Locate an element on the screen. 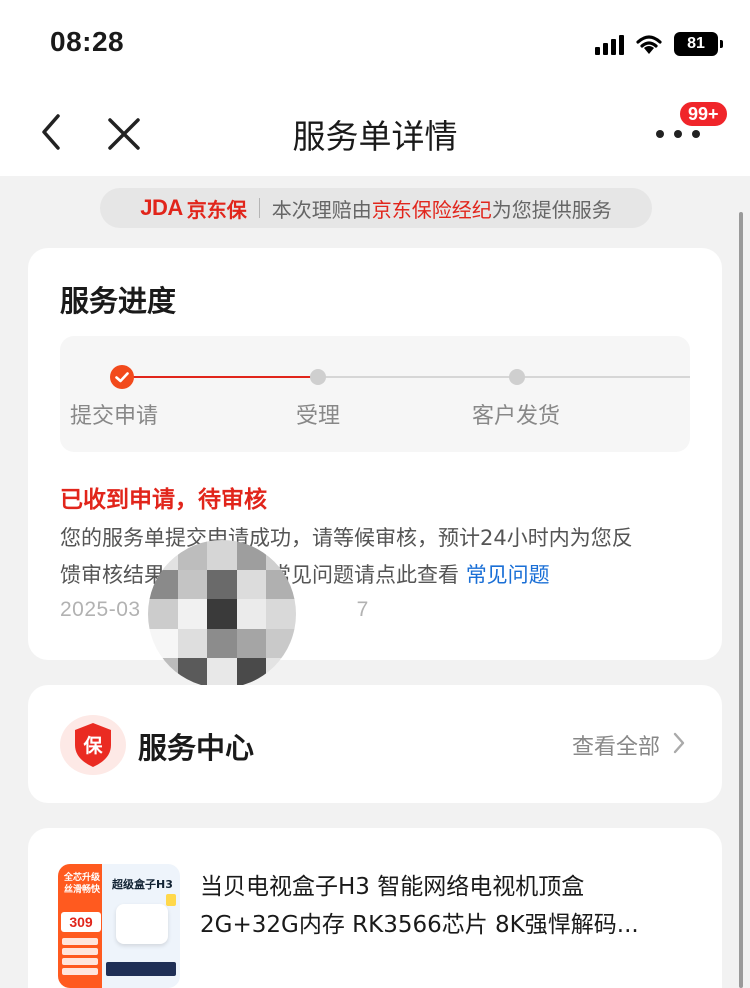  status-time: 08:28 is located at coordinates (87, 41).